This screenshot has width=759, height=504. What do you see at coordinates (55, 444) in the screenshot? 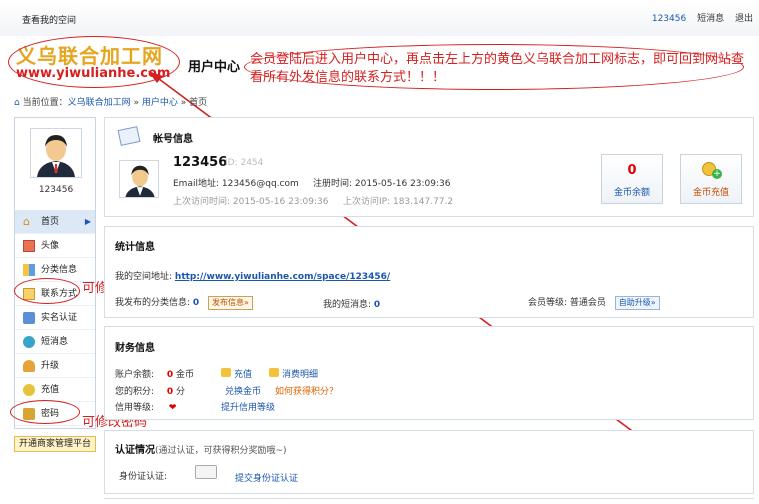
I see `merchant-platform-button: 开通商家管理平台` at bounding box center [55, 444].